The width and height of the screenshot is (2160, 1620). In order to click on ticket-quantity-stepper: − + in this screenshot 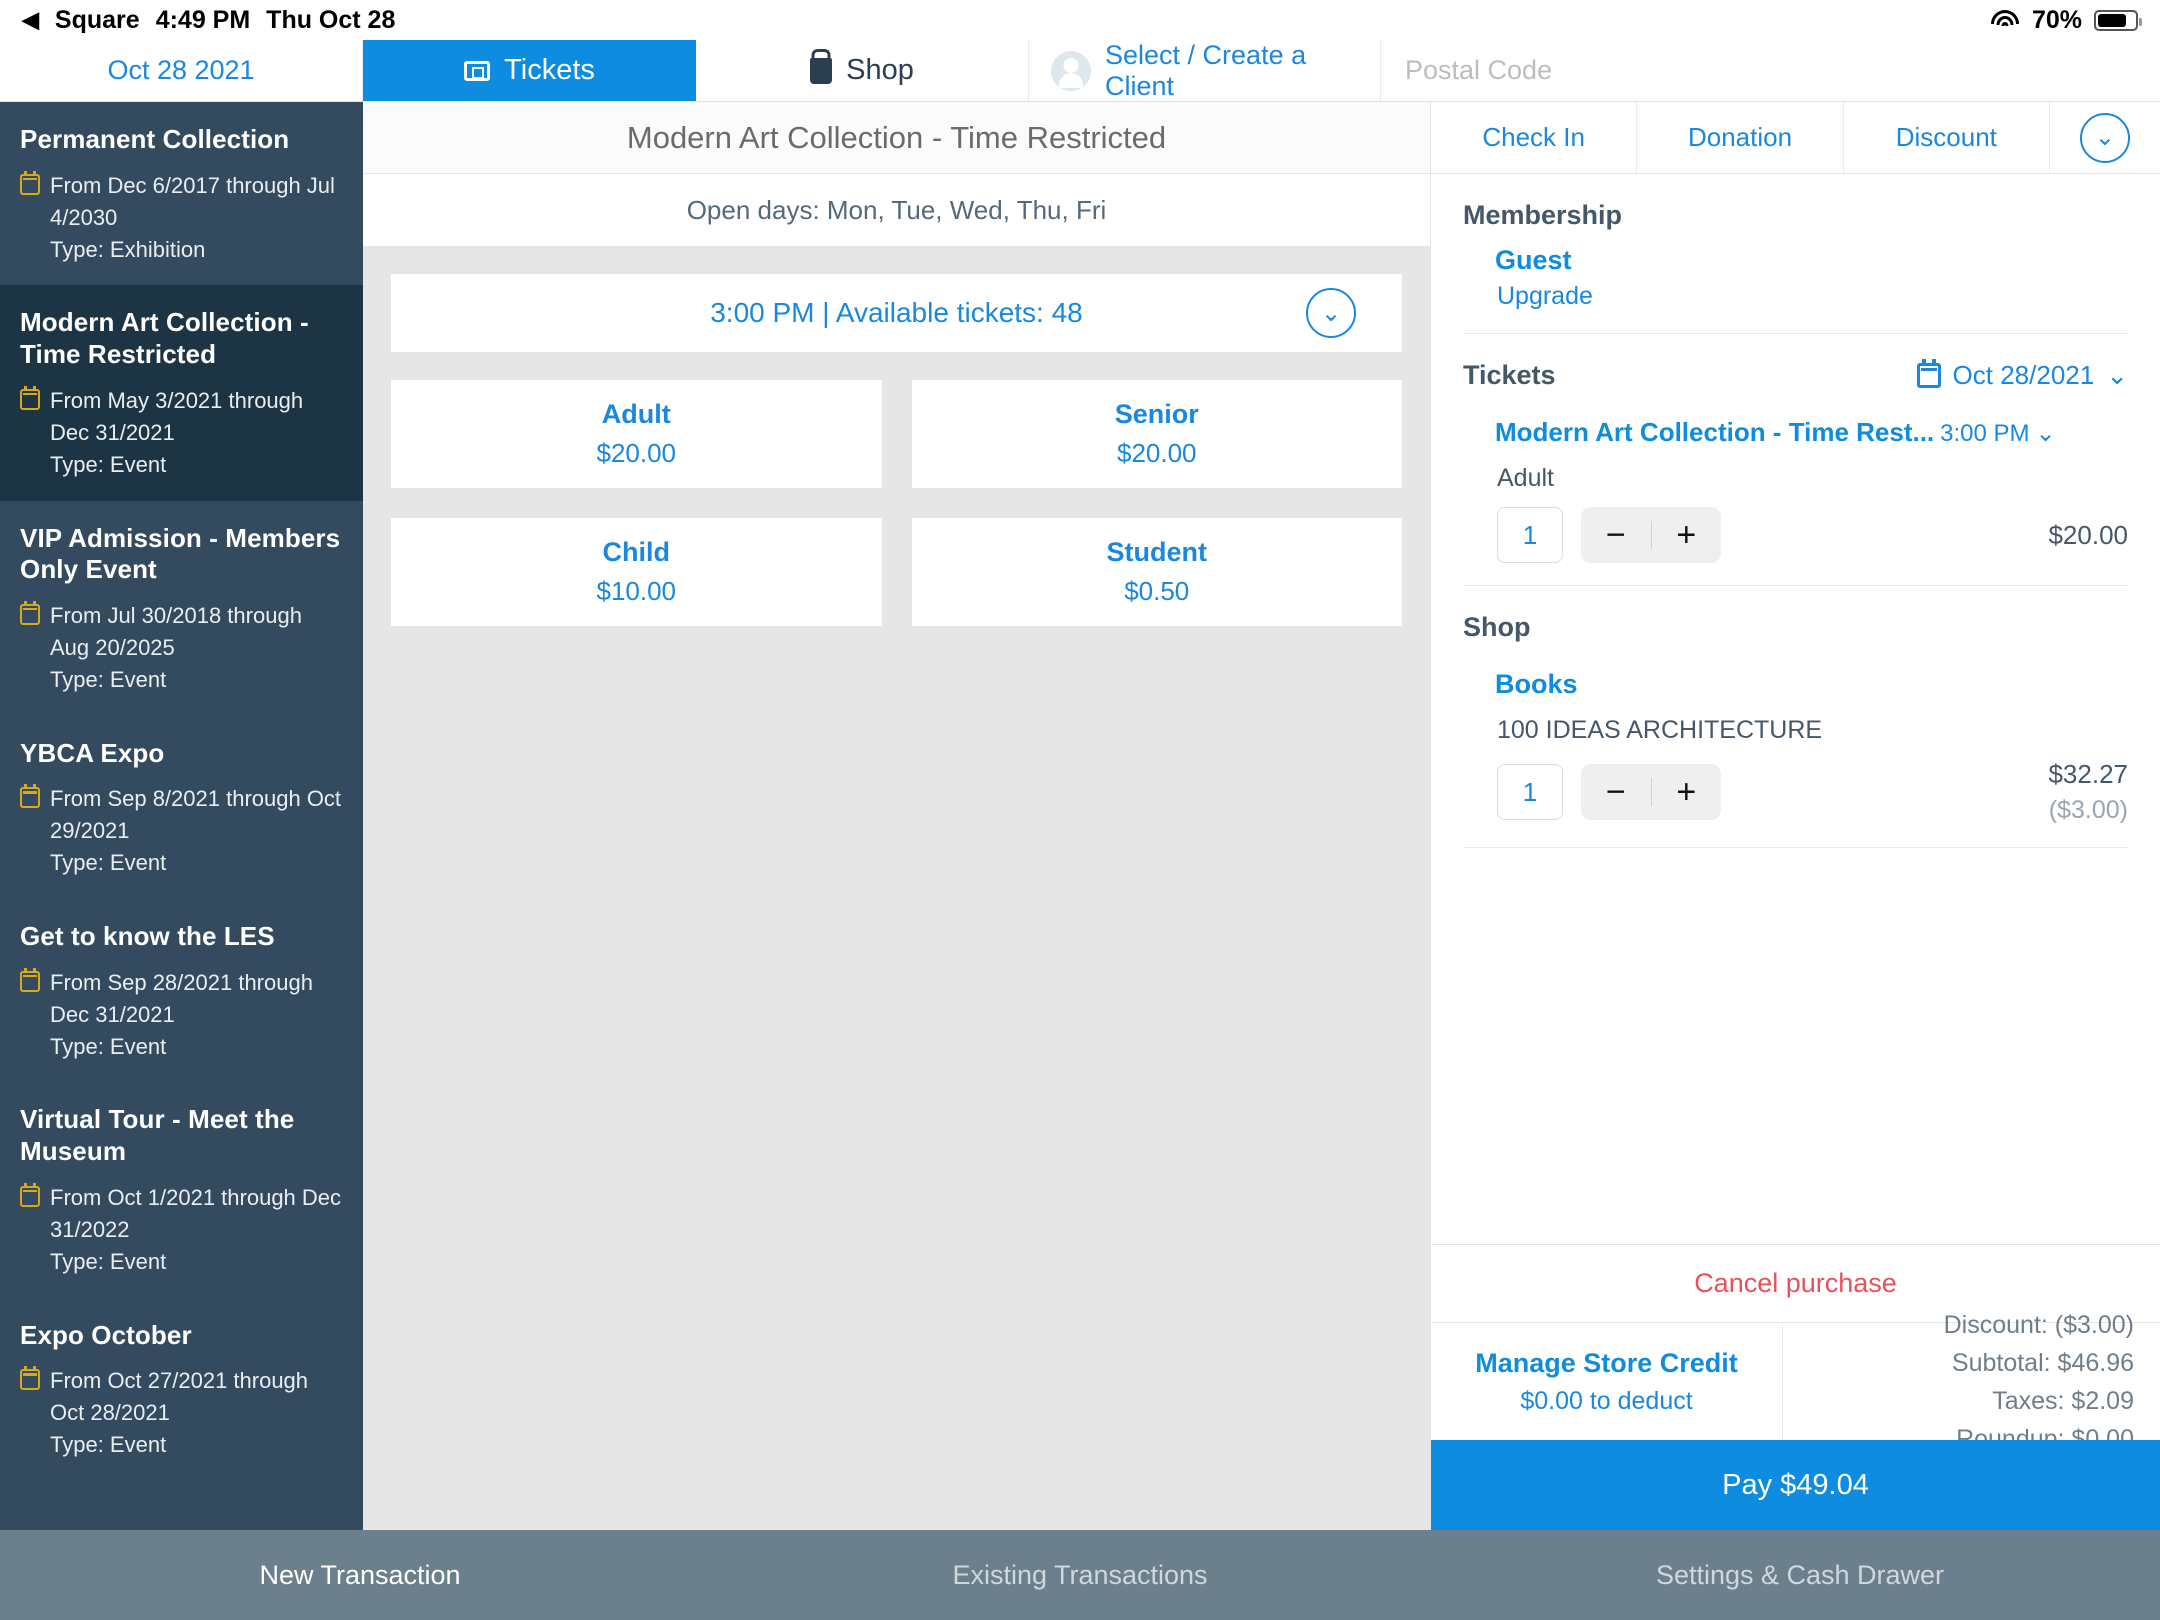, I will do `click(1651, 535)`.